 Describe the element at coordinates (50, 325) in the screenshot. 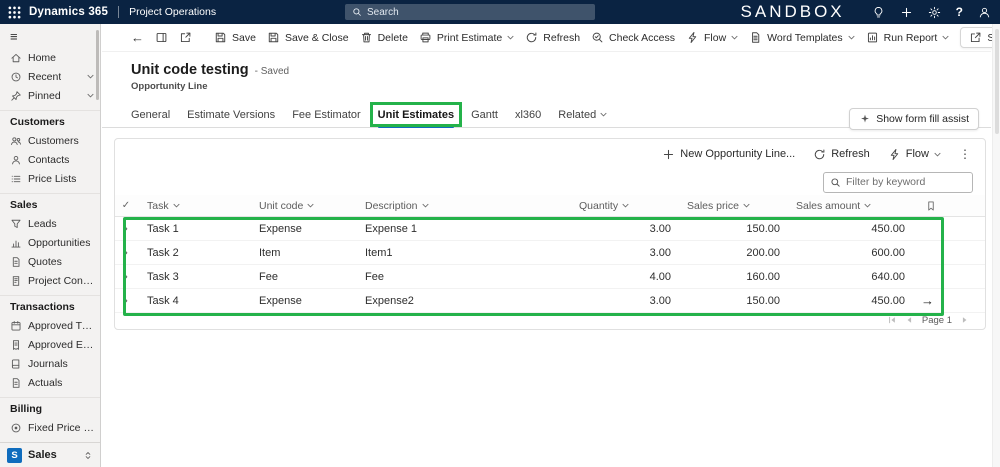

I see `sidebar-item-approved-time: Approved Time` at that location.